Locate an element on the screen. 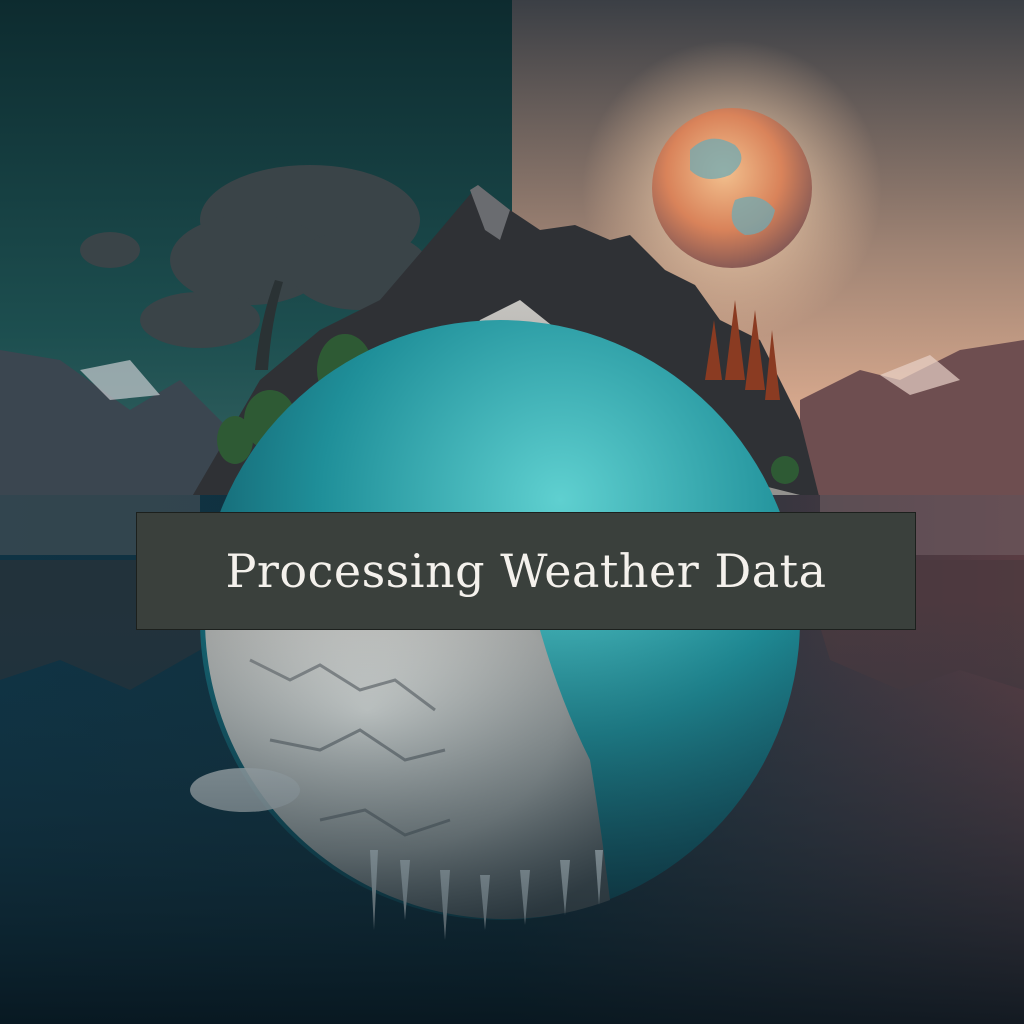 The width and height of the screenshot is (1024, 1024). caption-text: Processing Weather Data is located at coordinates (526, 571).